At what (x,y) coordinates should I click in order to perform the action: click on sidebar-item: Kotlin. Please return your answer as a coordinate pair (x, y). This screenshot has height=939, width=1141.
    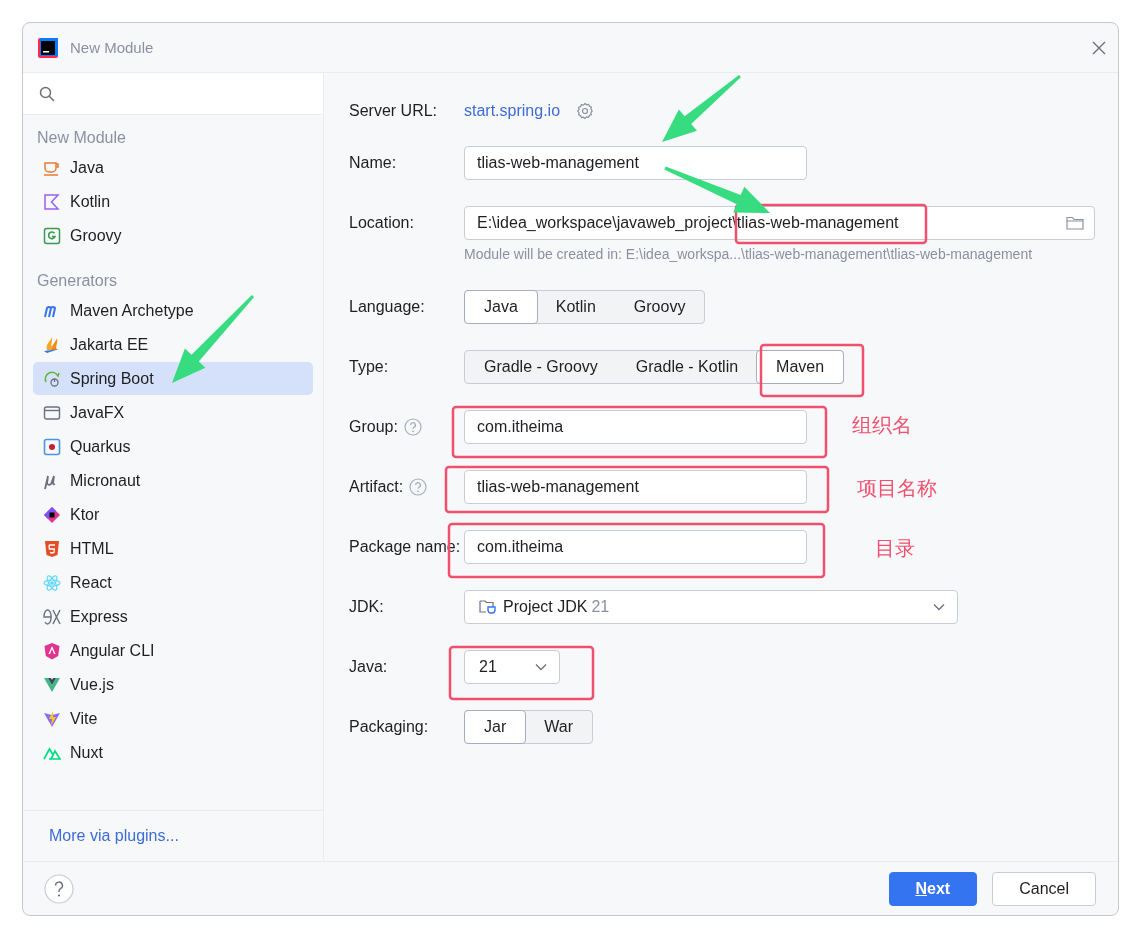
    Looking at the image, I should click on (173, 201).